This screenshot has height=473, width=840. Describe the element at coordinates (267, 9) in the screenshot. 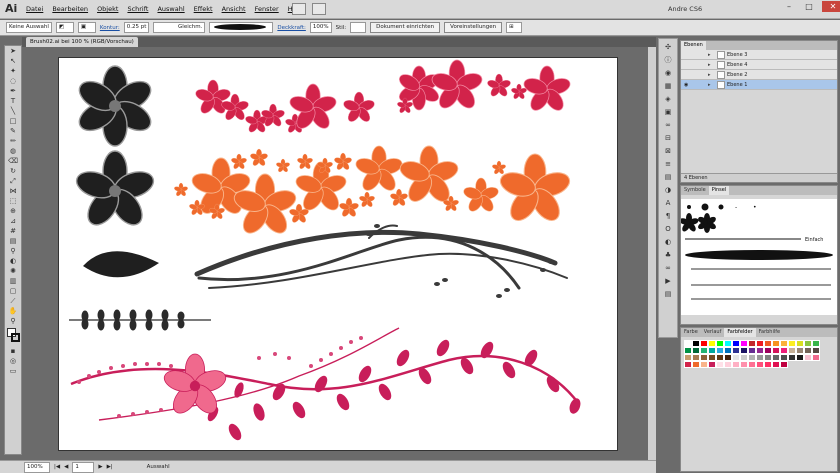

I see `menu-fenster: Fenster` at that location.